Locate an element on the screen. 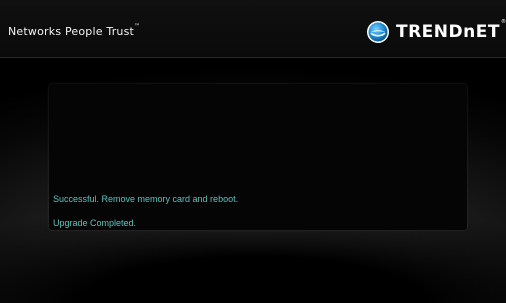 This screenshot has height=303, width=506. tagline: Networks People Trust™ is located at coordinates (74, 30).